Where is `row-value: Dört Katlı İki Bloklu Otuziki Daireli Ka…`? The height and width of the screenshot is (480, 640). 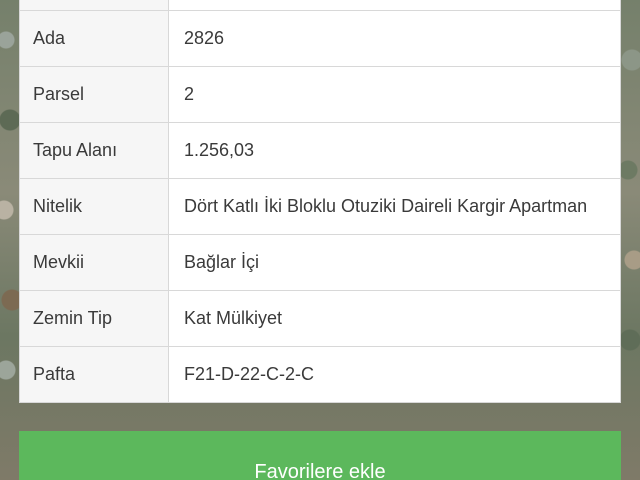 row-value: Dört Katlı İki Bloklu Otuziki Daireli Ka… is located at coordinates (394, 206).